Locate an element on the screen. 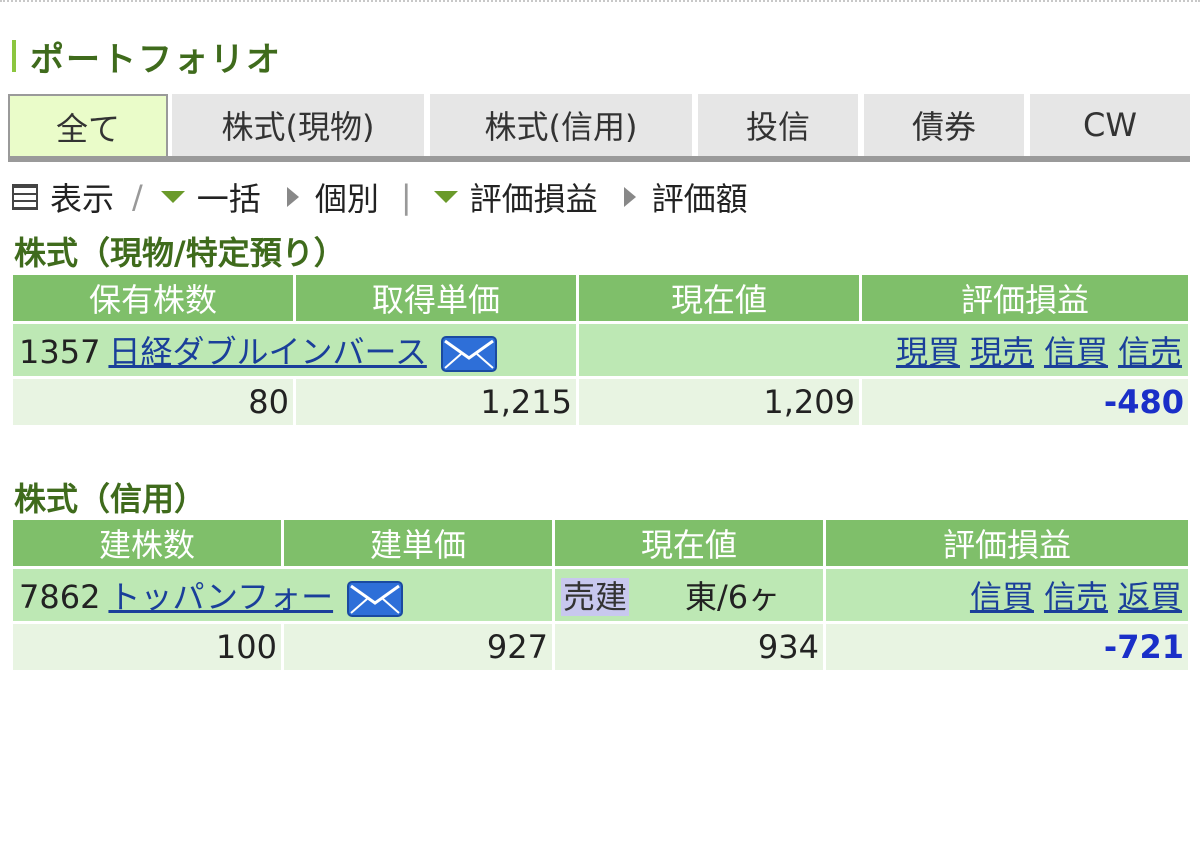 The width and height of the screenshot is (1200, 853). page-title-text: ポートフォリオ is located at coordinates (156, 59).